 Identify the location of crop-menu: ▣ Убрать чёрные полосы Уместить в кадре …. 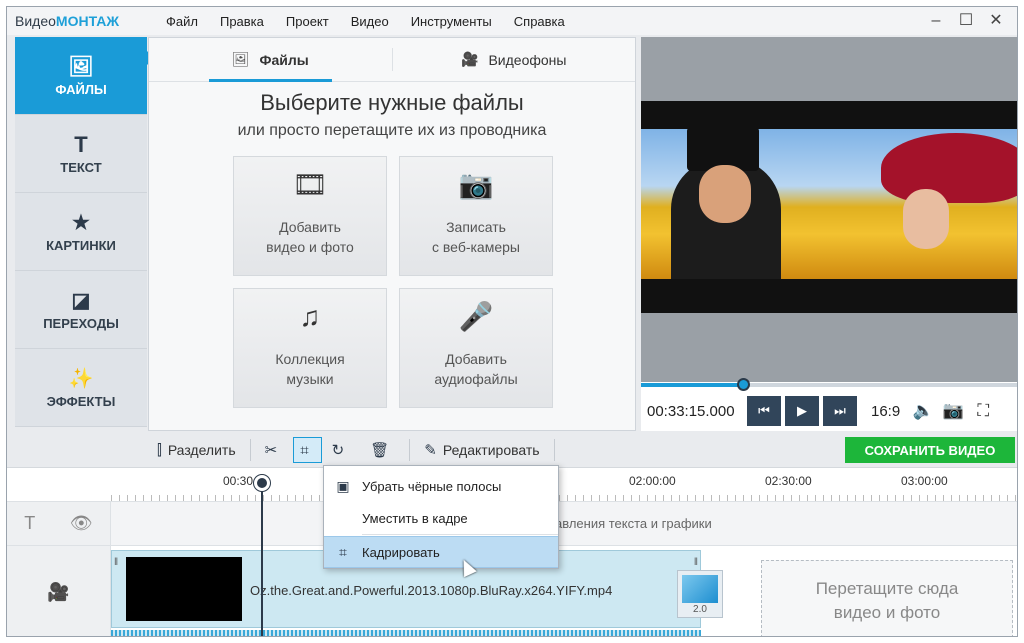
(441, 517).